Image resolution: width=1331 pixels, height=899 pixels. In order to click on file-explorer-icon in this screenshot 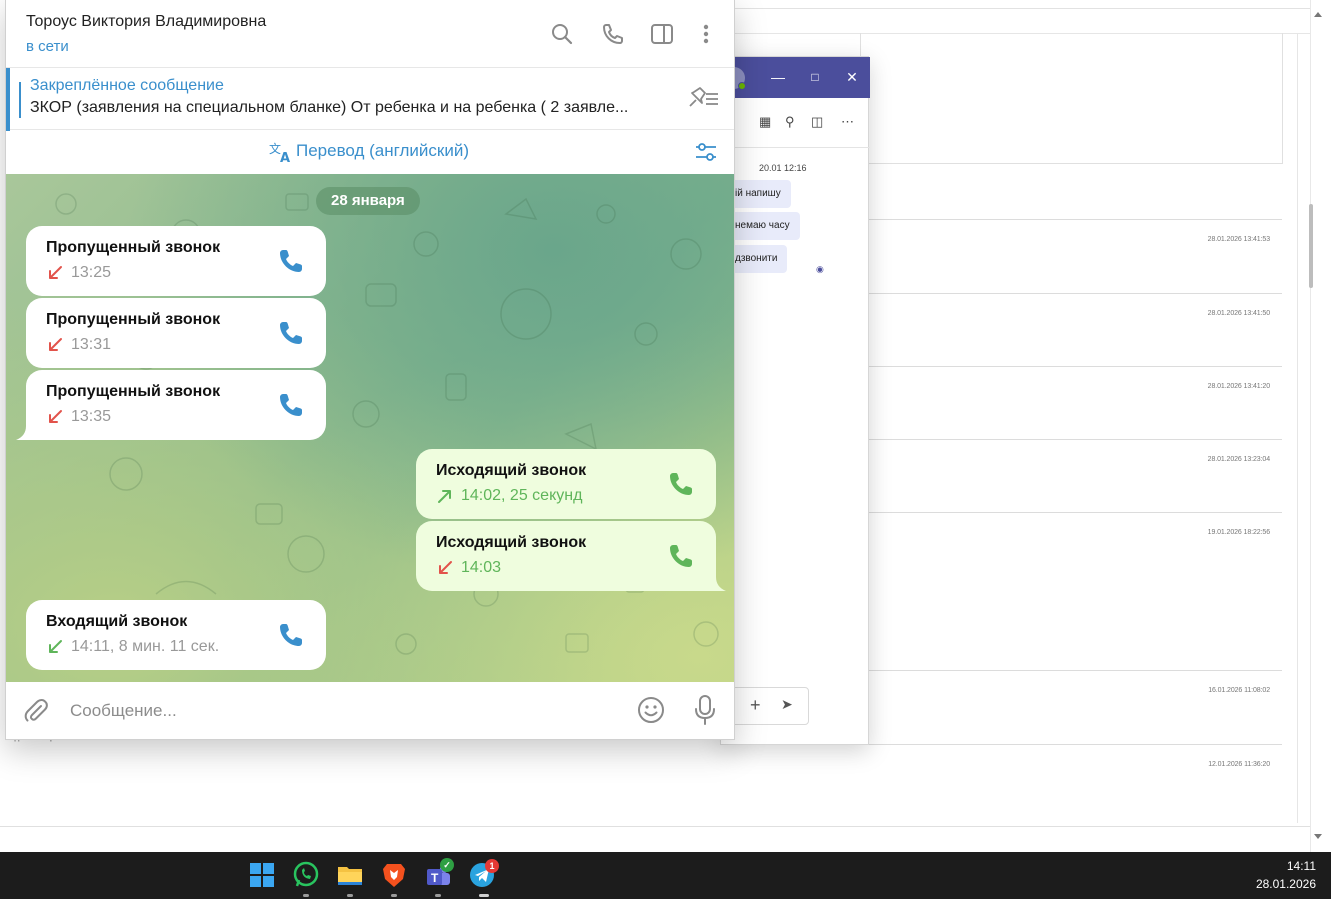, I will do `click(350, 875)`.